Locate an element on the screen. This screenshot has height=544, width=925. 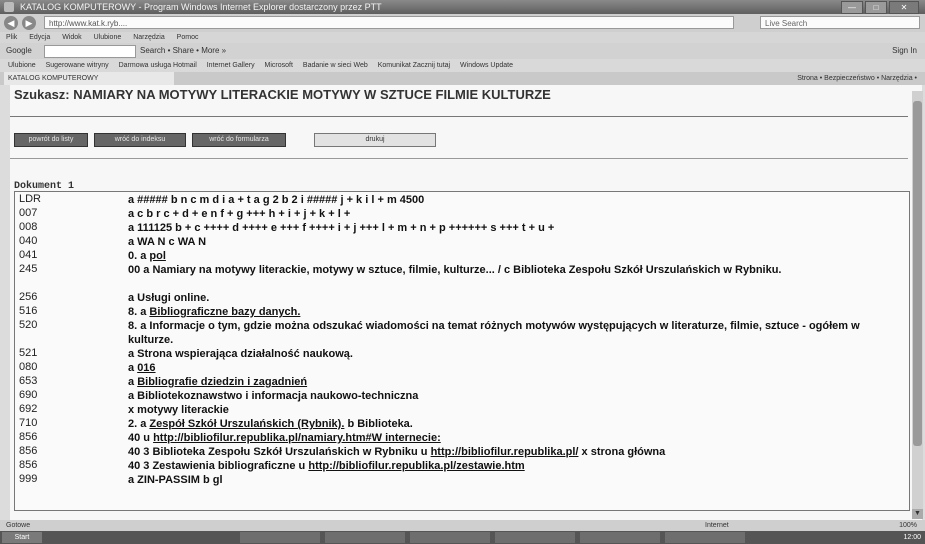
menu-tools: Narzędzia is located at coordinates (149, 37).